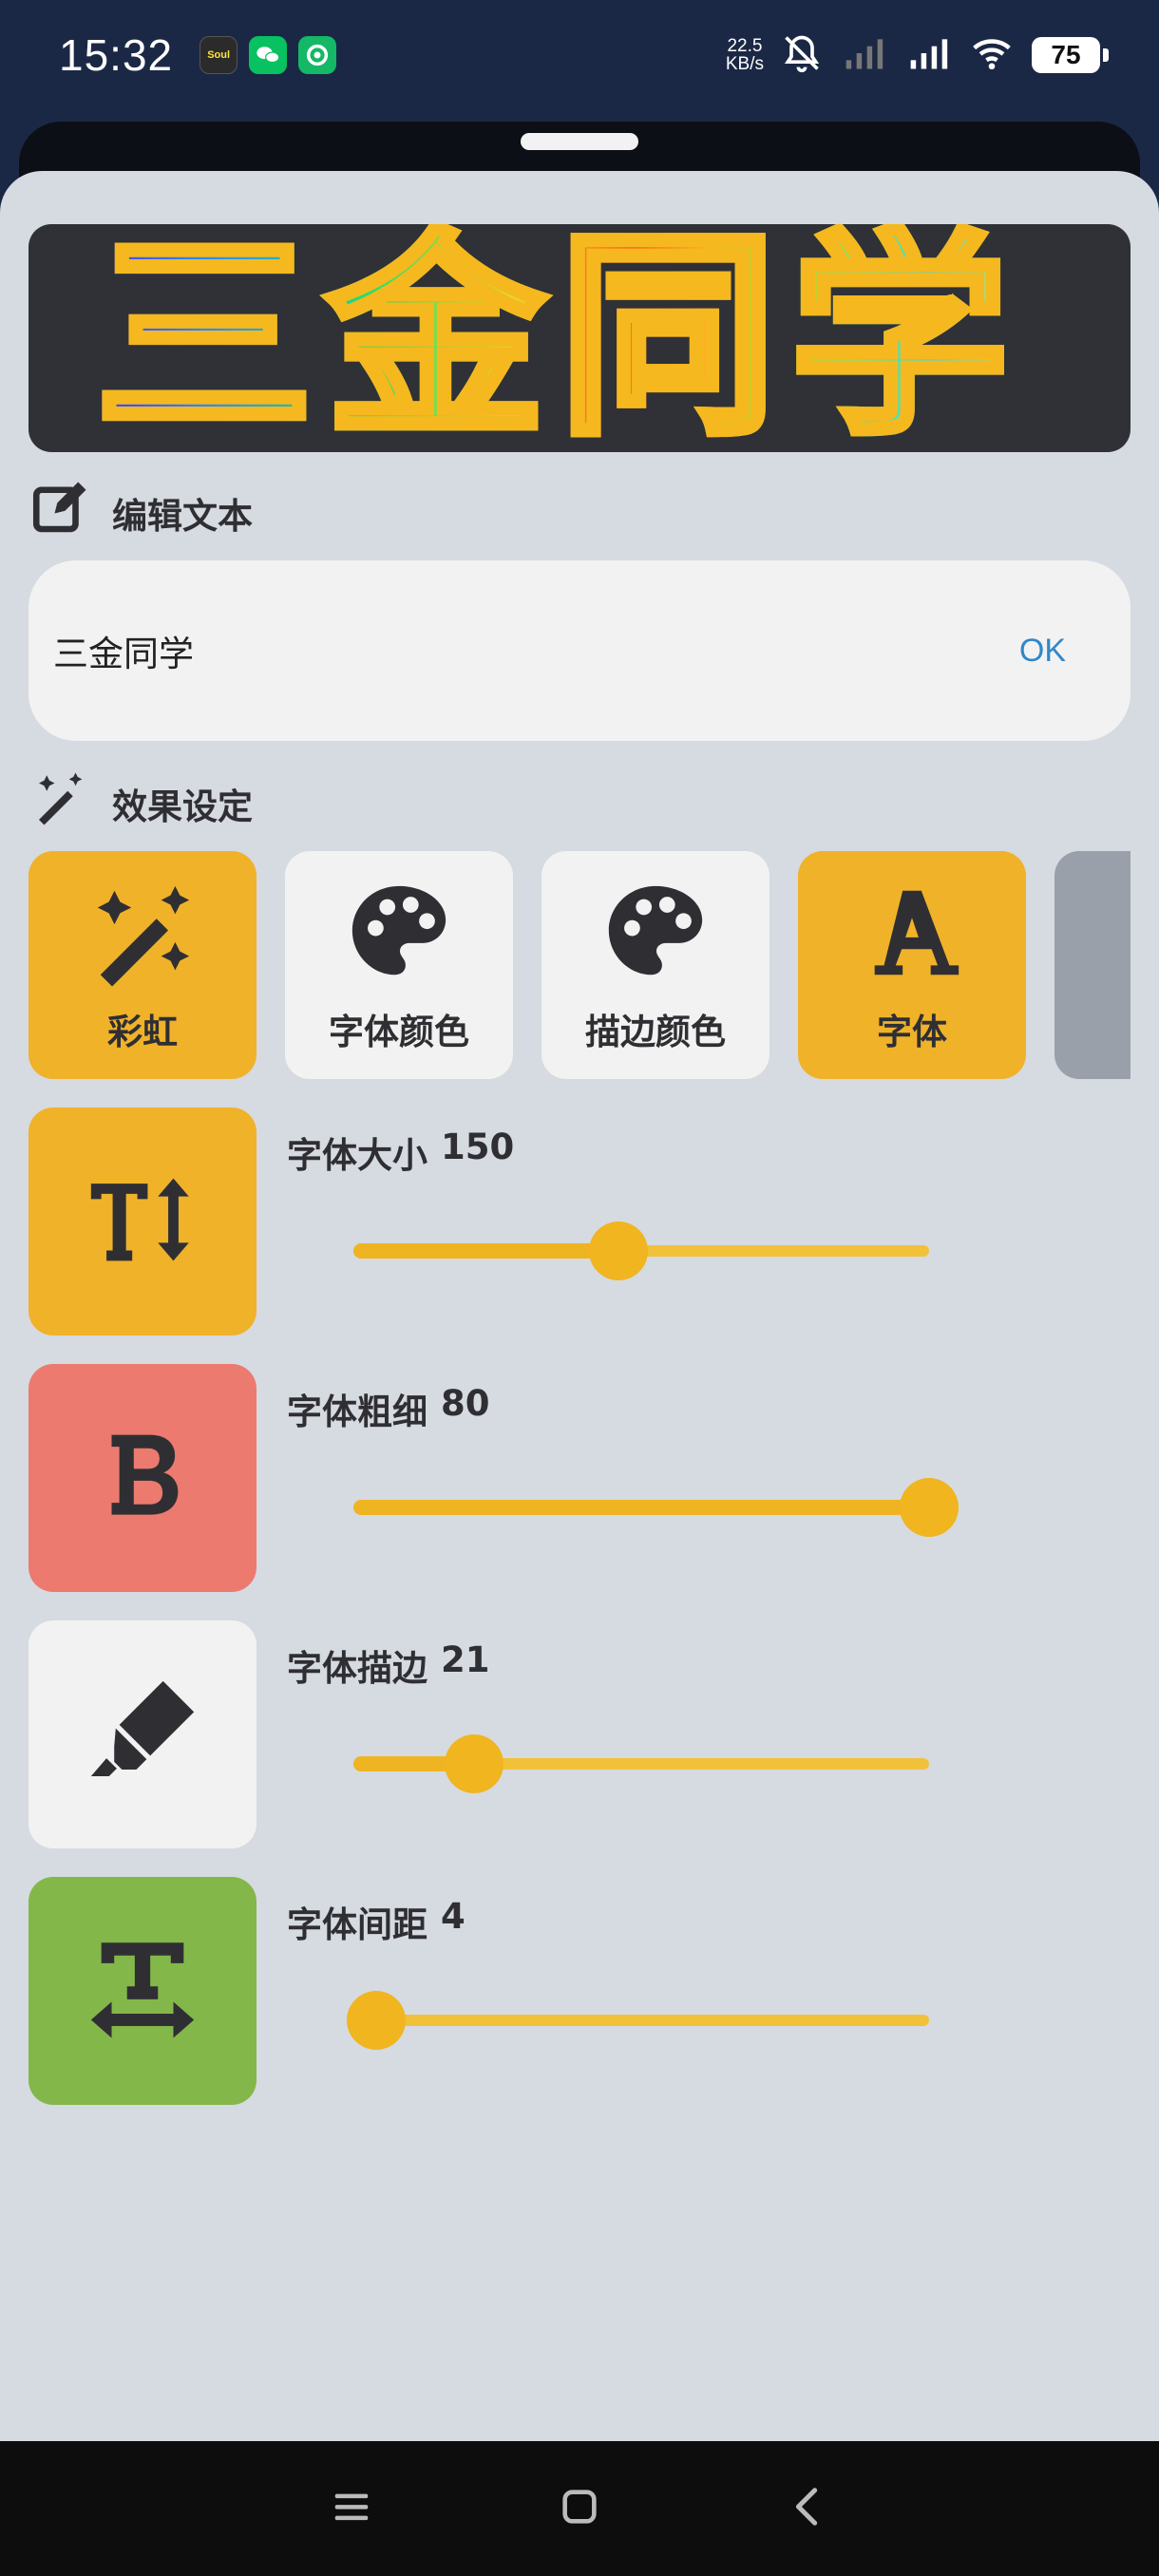  What do you see at coordinates (929, 1507) in the screenshot?
I see `font-weight-slider-thumb` at bounding box center [929, 1507].